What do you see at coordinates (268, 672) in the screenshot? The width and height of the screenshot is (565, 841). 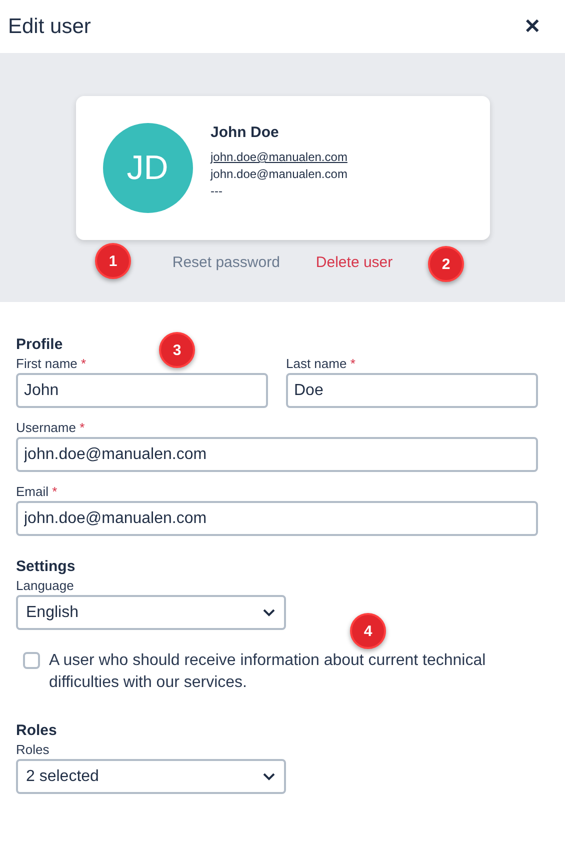 I see `checkbox-label: A user who should receive information about current technical difficulties with our services.` at bounding box center [268, 672].